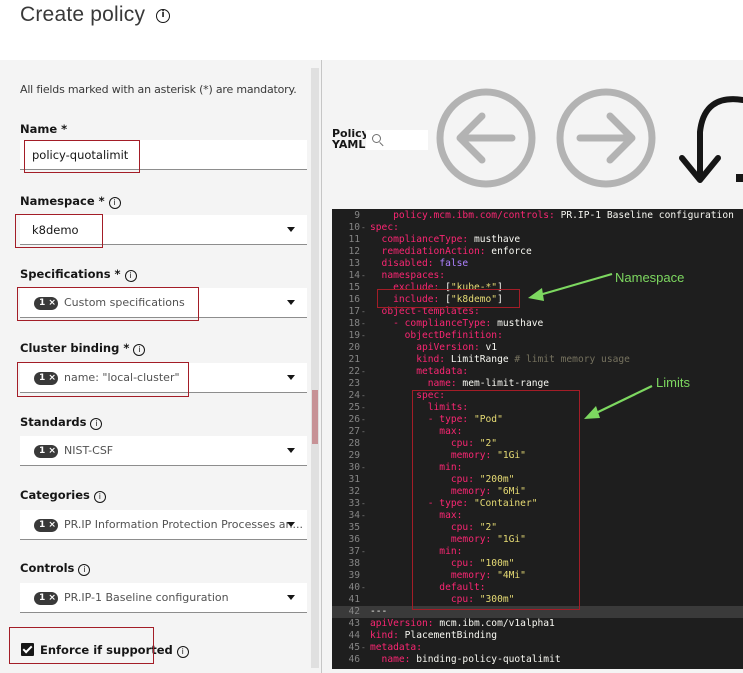 This screenshot has width=743, height=673. What do you see at coordinates (707, 140) in the screenshot?
I see `reset-arrow-icon` at bounding box center [707, 140].